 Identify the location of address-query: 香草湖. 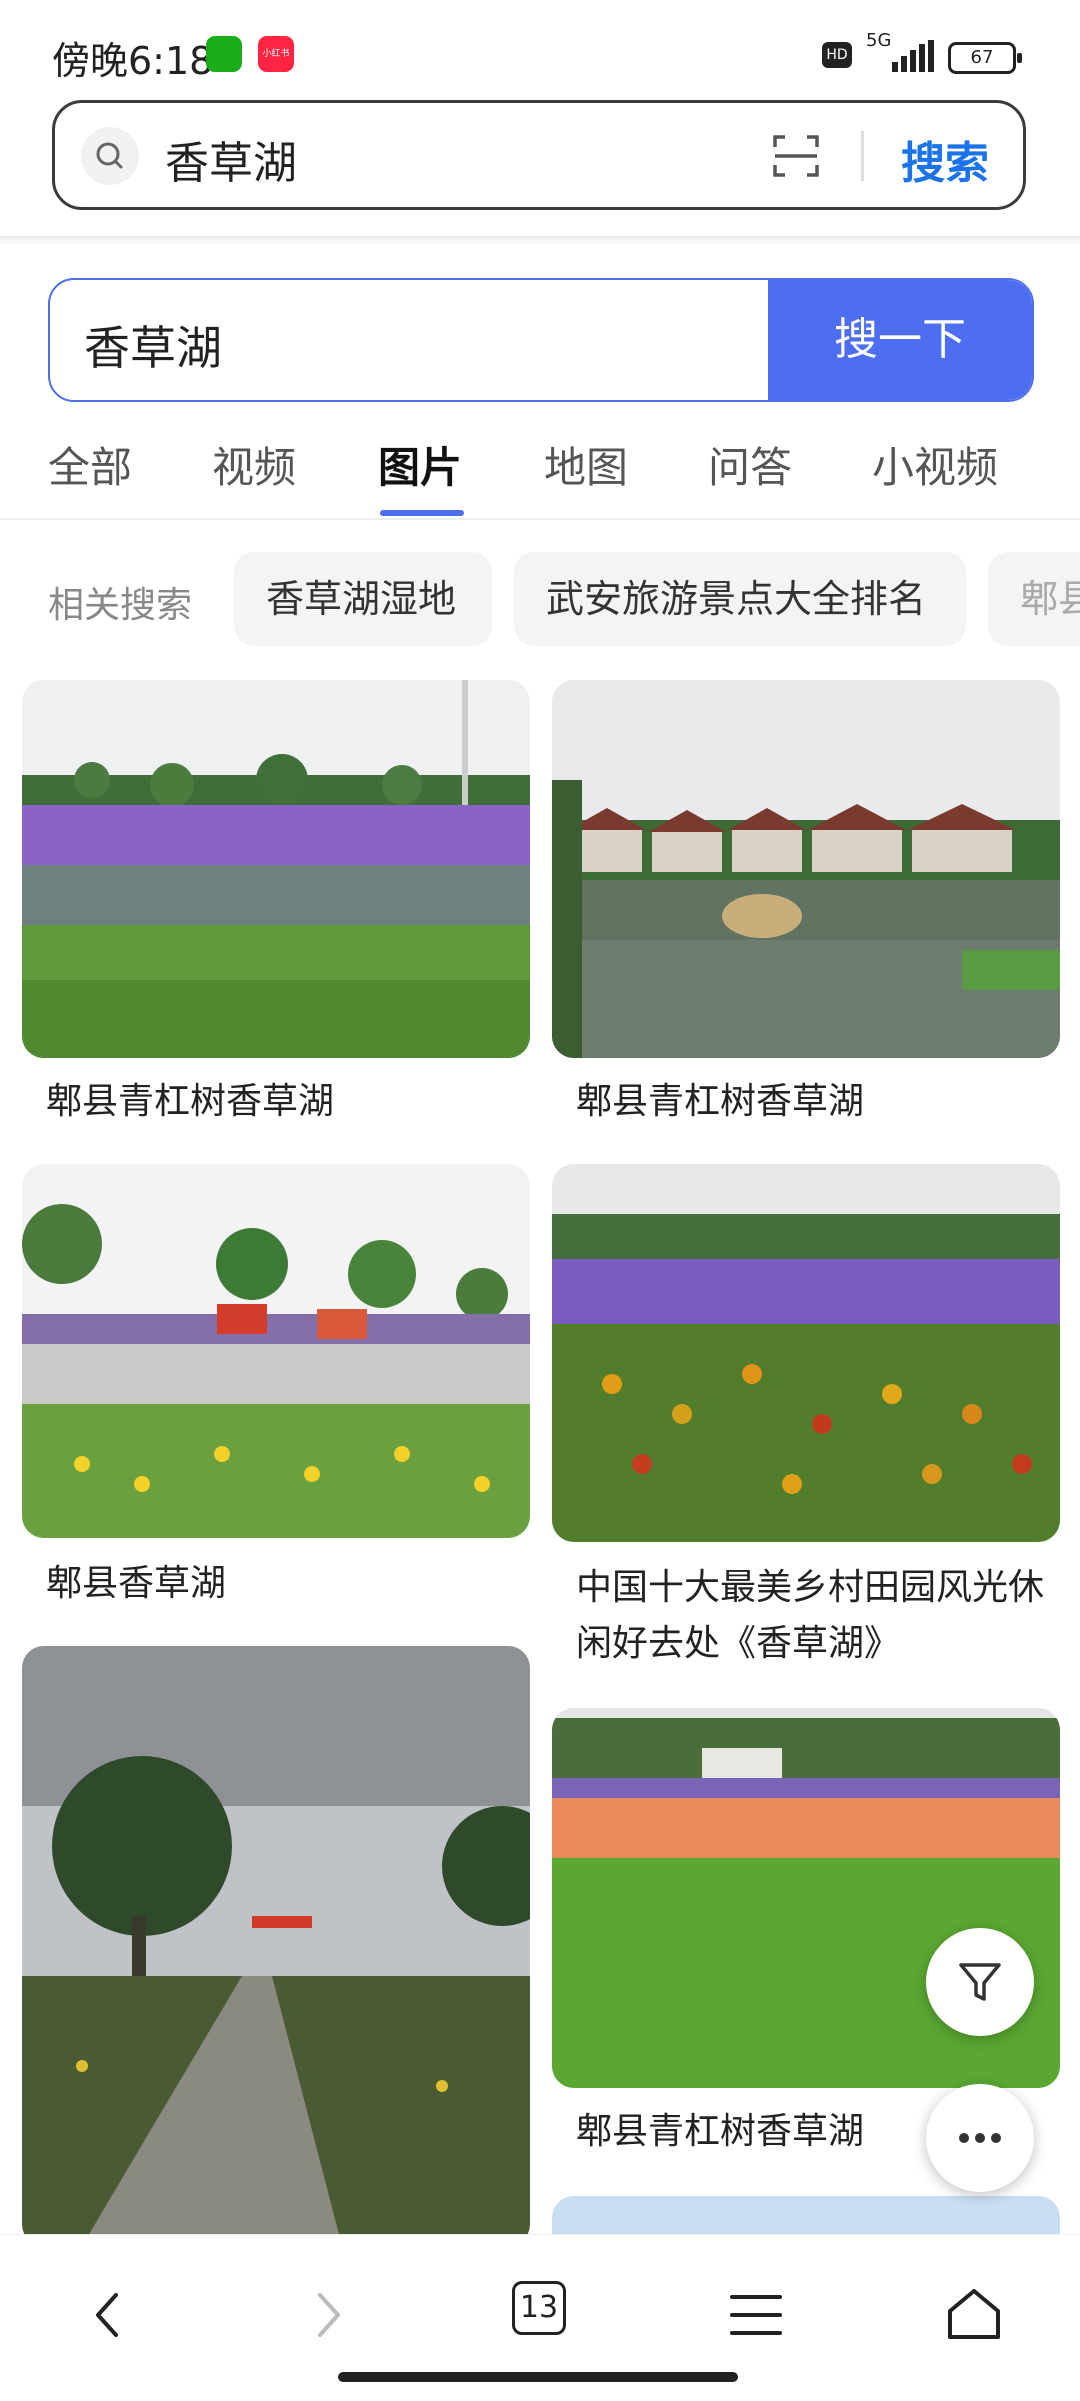
(231, 159).